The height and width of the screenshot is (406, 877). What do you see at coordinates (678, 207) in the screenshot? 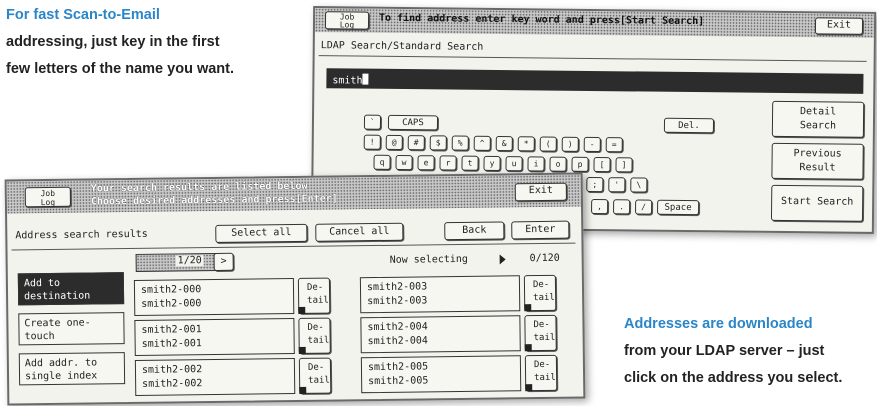
I see `space-key: Space` at bounding box center [678, 207].